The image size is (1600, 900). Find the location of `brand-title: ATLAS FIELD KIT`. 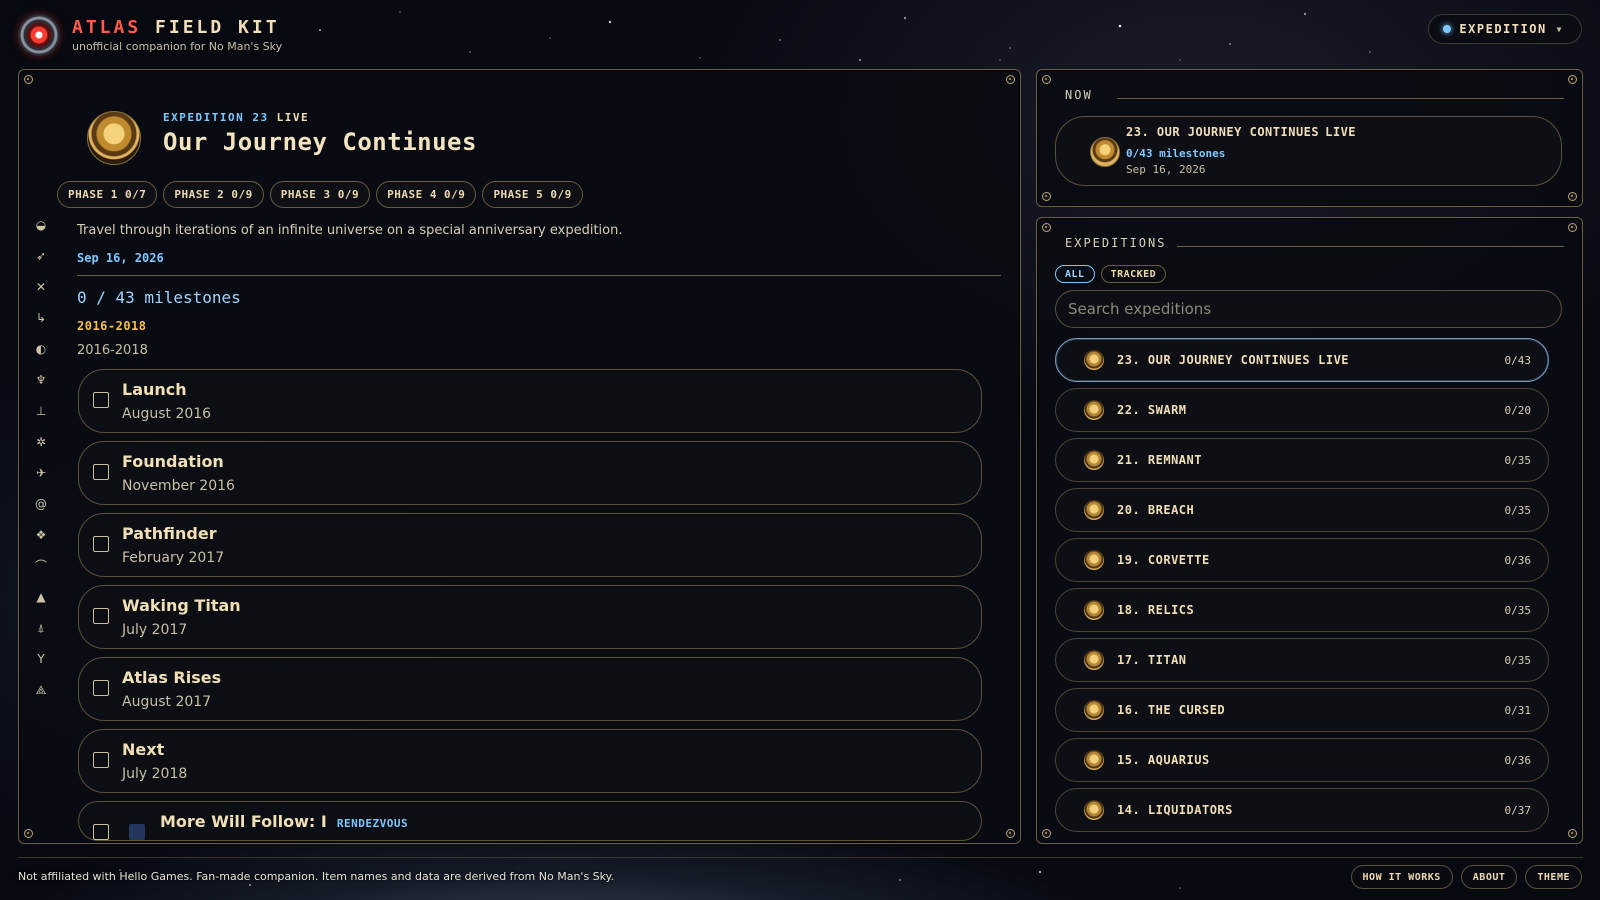

brand-title: ATLAS FIELD KIT is located at coordinates (176, 27).